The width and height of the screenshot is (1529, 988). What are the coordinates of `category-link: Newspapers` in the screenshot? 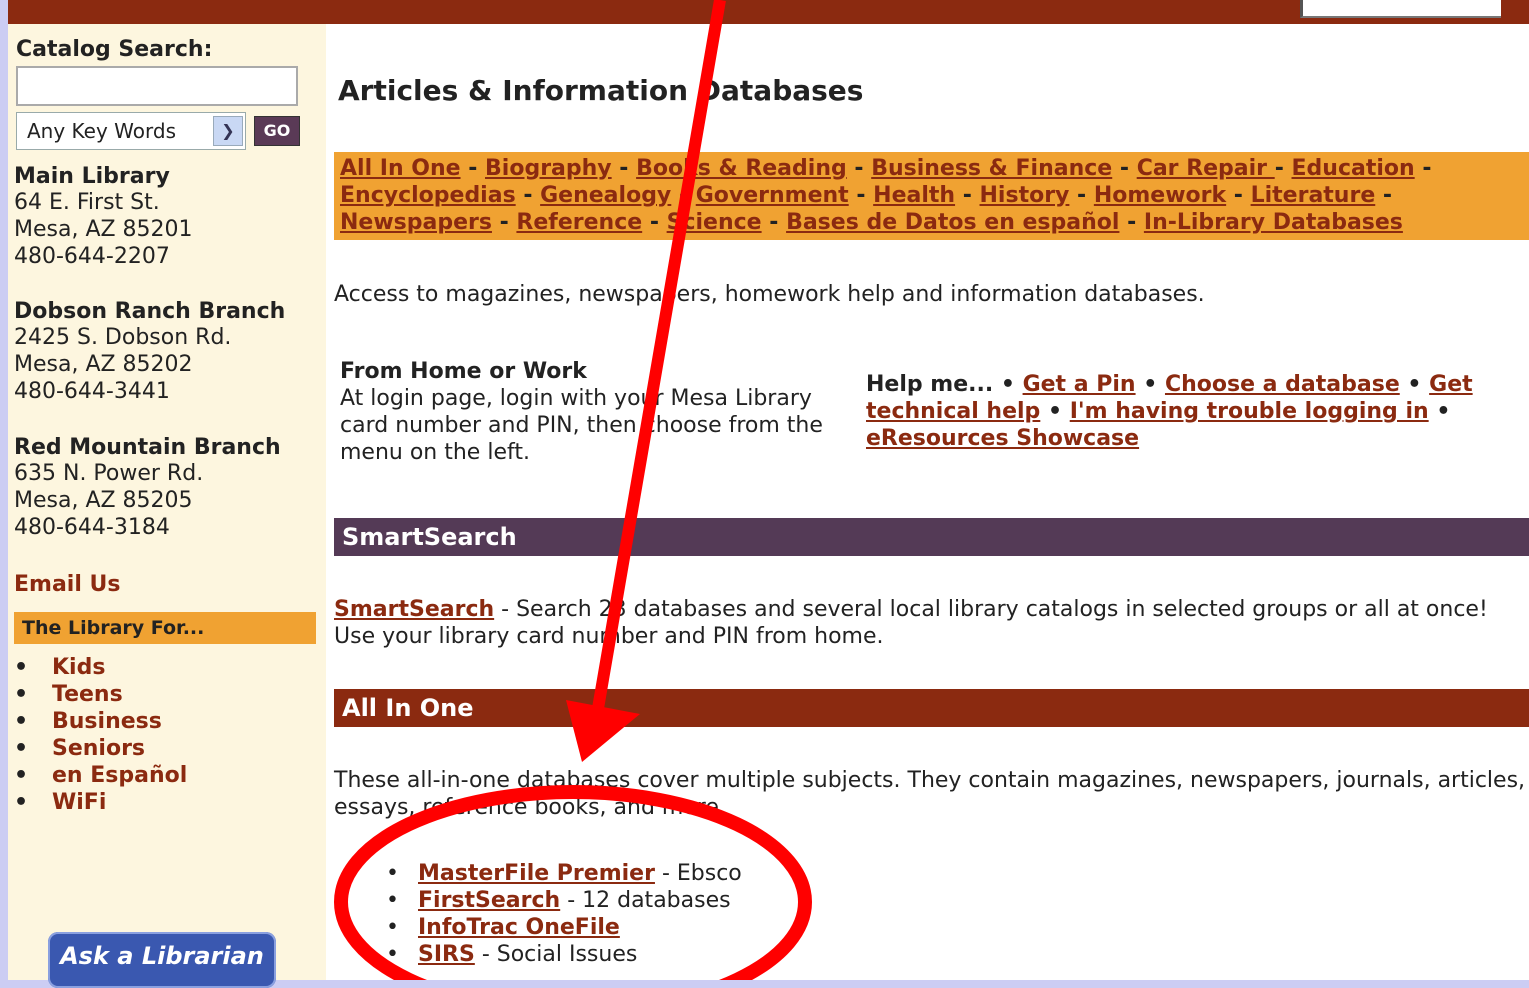 It's located at (416, 222).